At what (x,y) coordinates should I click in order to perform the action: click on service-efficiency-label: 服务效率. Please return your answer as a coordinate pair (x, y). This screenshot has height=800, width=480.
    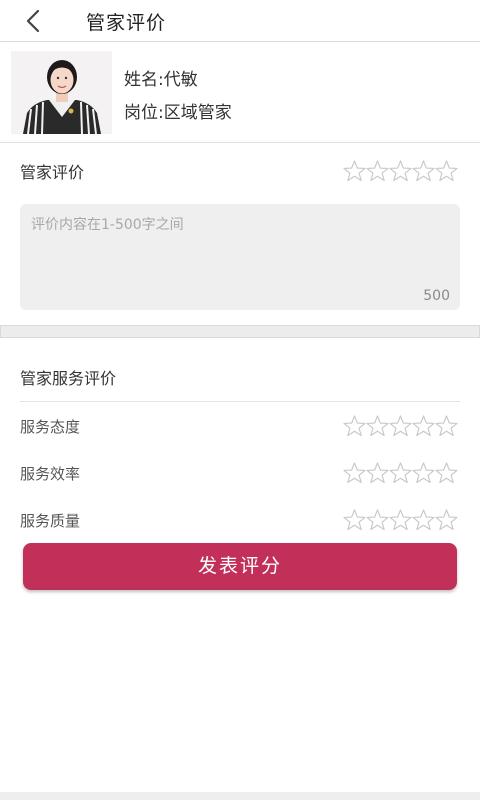
    Looking at the image, I should click on (50, 474).